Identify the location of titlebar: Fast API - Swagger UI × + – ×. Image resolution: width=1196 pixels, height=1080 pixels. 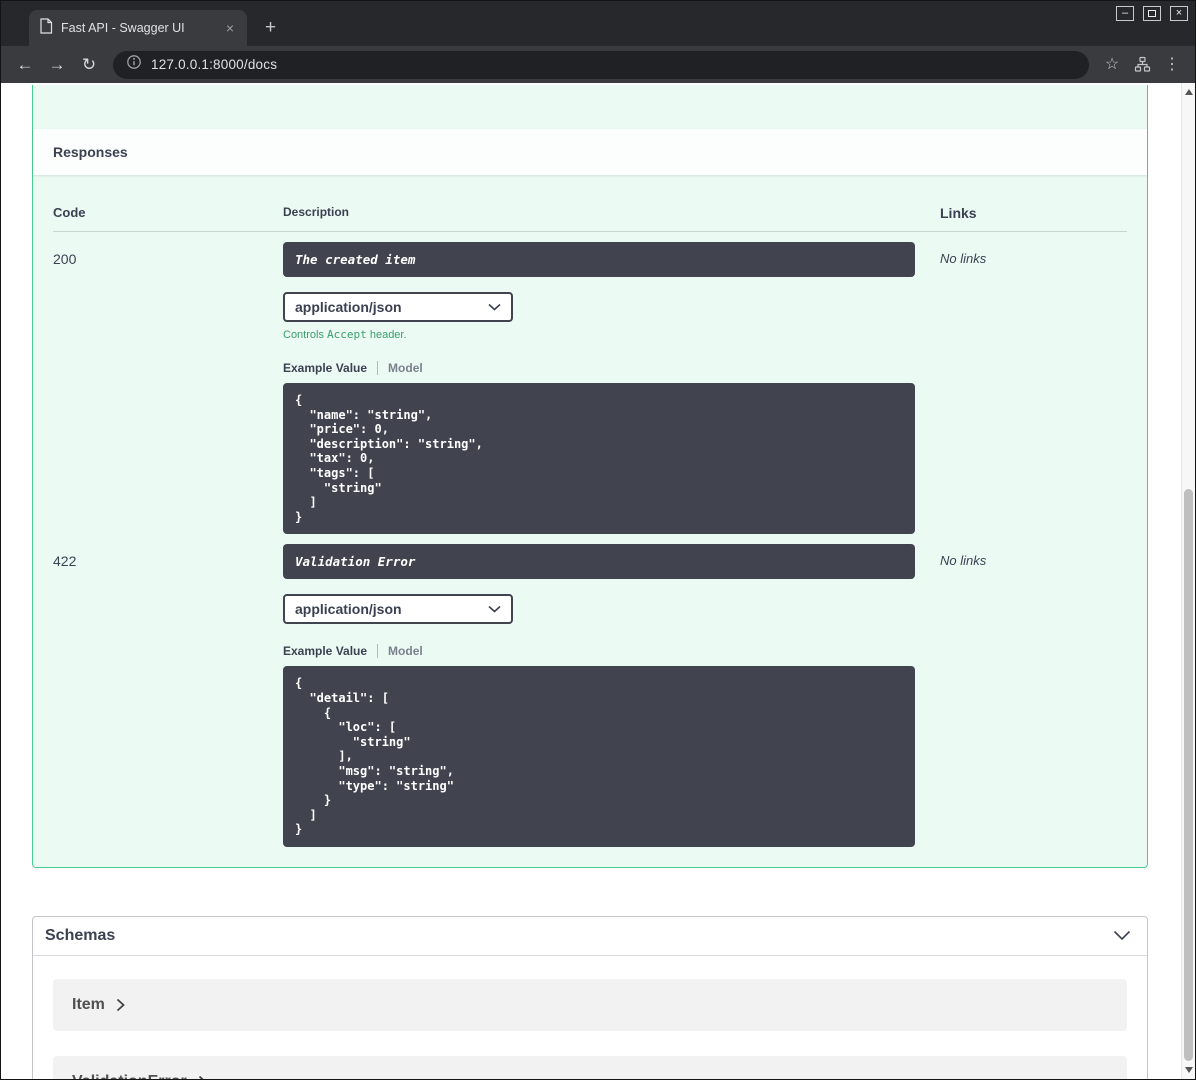
(598, 23).